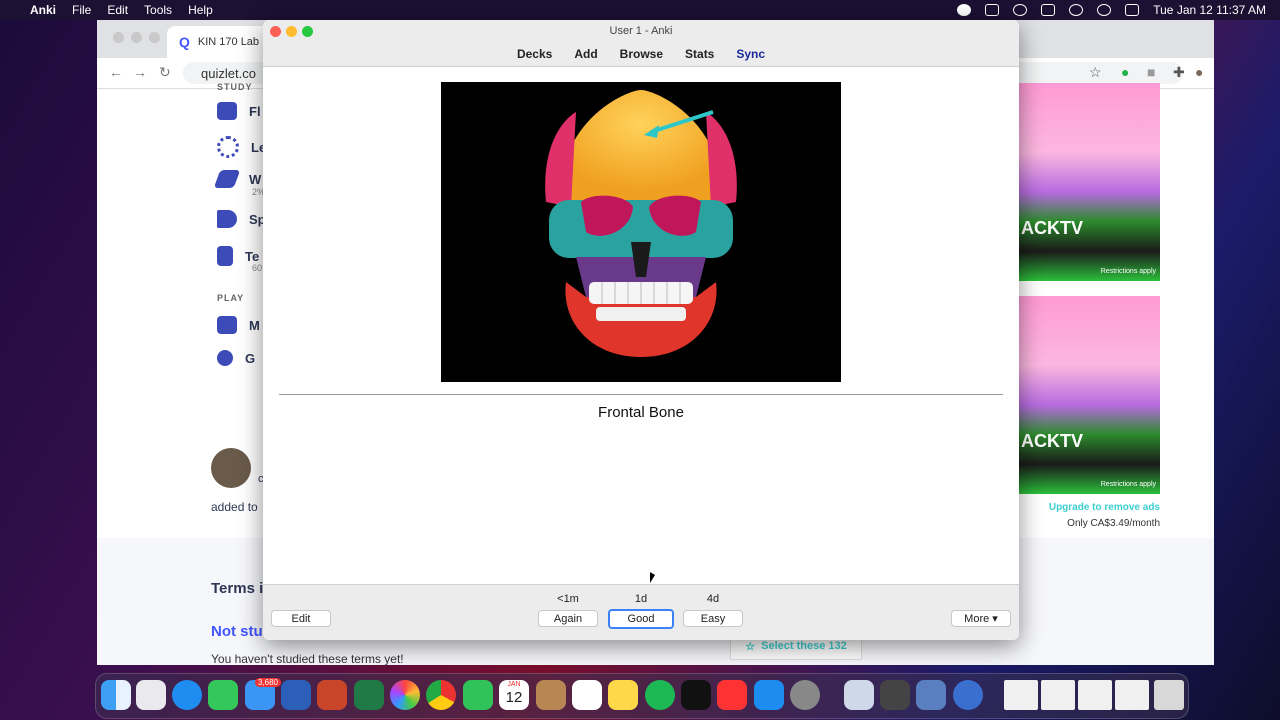 The height and width of the screenshot is (720, 1280). I want to click on system-preferences-icon, so click(805, 695).